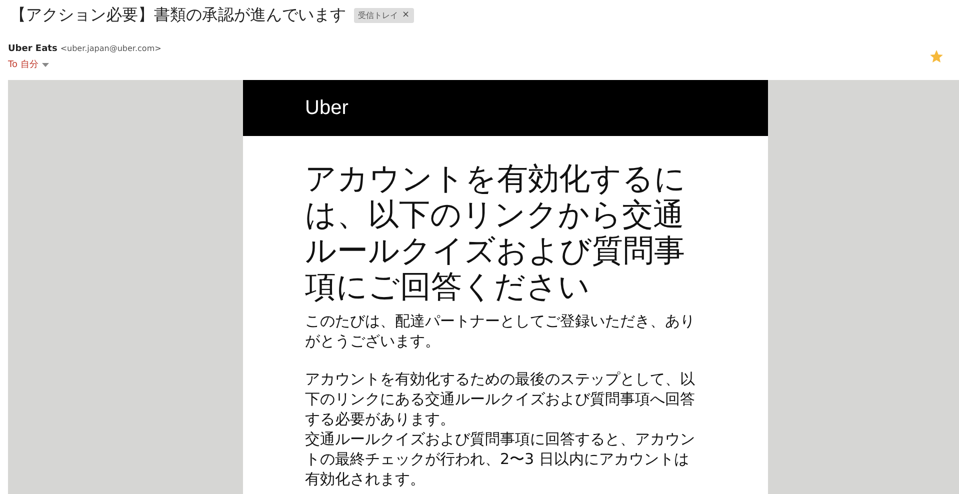 Image resolution: width=959 pixels, height=494 pixels. I want to click on label-text: 受信トレイ, so click(378, 15).